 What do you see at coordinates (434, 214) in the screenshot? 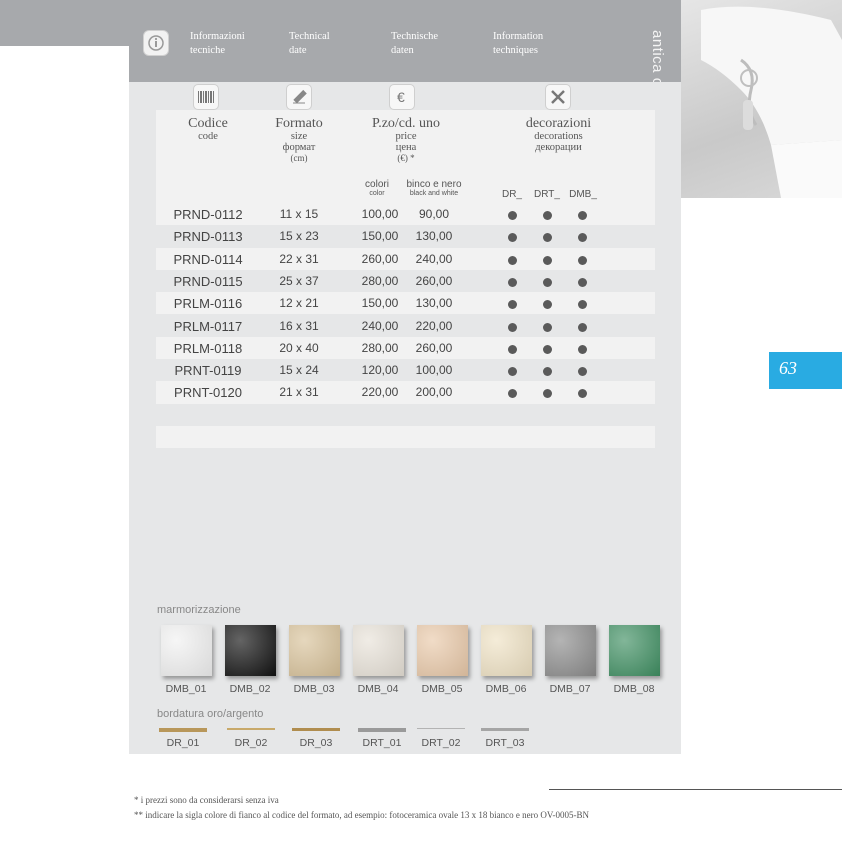
I see `cell-bw-price: 90,00` at bounding box center [434, 214].